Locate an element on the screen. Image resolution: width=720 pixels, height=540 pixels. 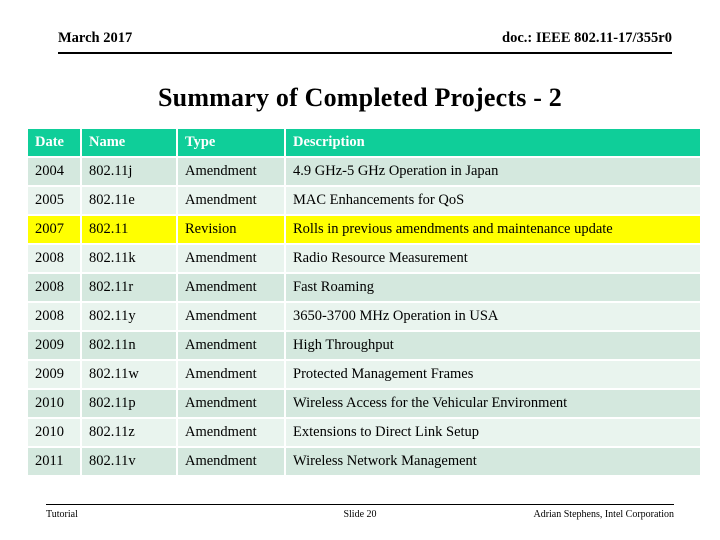
column-header-type: Type is located at coordinates (231, 142).